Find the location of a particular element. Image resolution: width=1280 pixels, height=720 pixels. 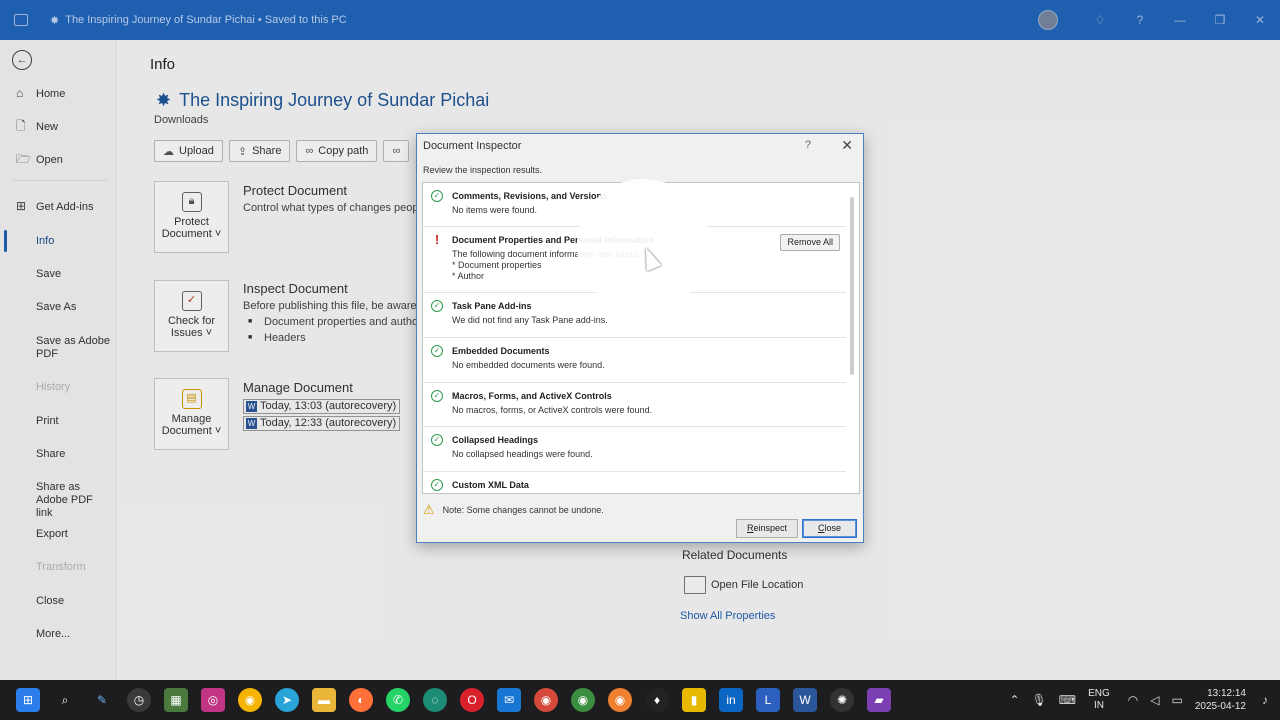

protect-document-button: 🔒︎ Protect Document ˅ is located at coordinates (191, 217).